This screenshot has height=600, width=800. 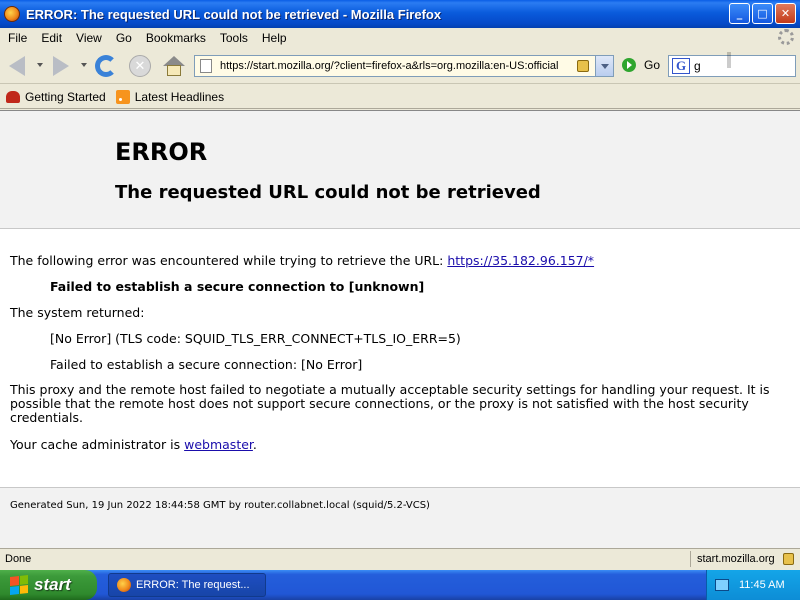 What do you see at coordinates (19, 585) in the screenshot?
I see `windows-logo-icon` at bounding box center [19, 585].